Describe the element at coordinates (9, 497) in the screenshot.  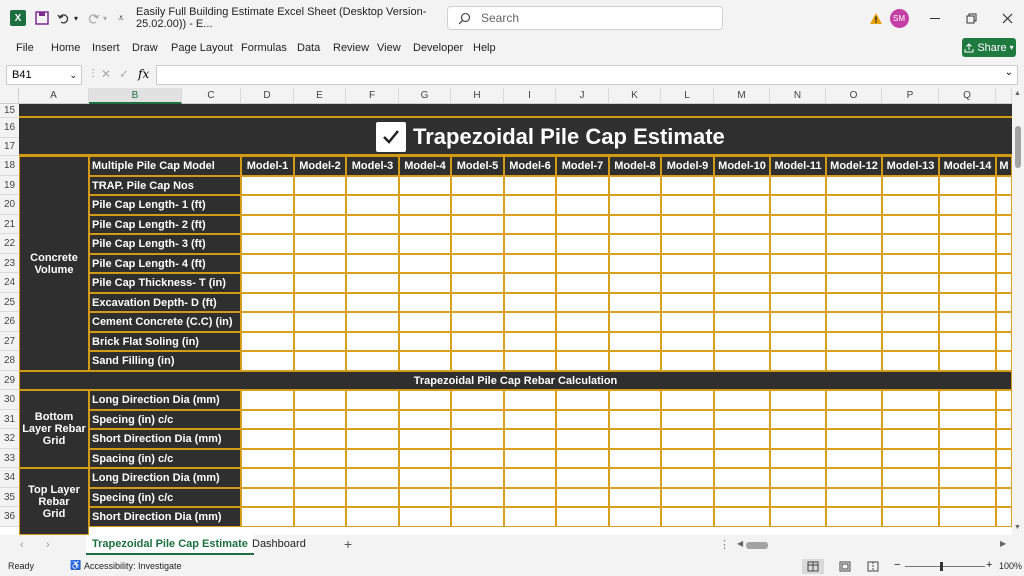
I see `row-header-35: 35` at that location.